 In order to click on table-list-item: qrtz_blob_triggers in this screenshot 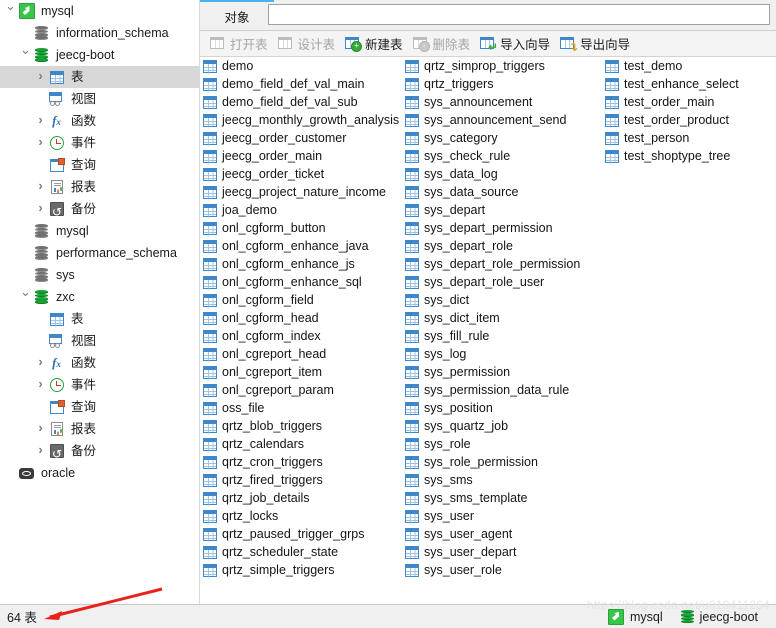, I will do `click(304, 426)`.